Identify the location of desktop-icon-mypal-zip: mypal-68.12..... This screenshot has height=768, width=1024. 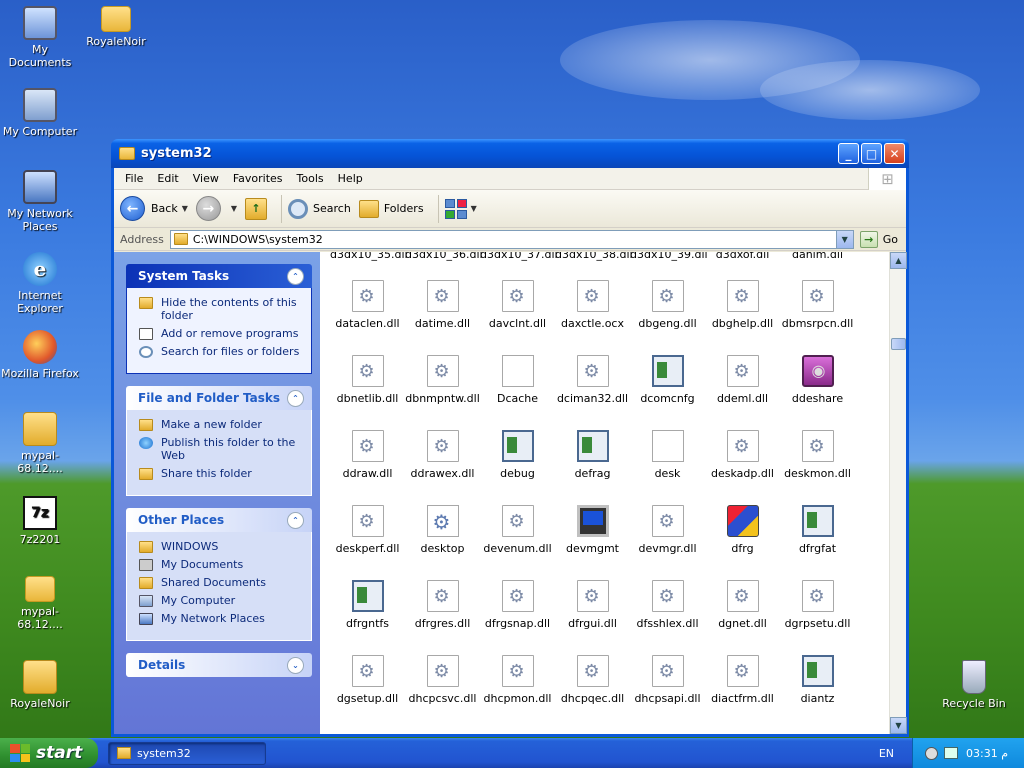
(40, 443).